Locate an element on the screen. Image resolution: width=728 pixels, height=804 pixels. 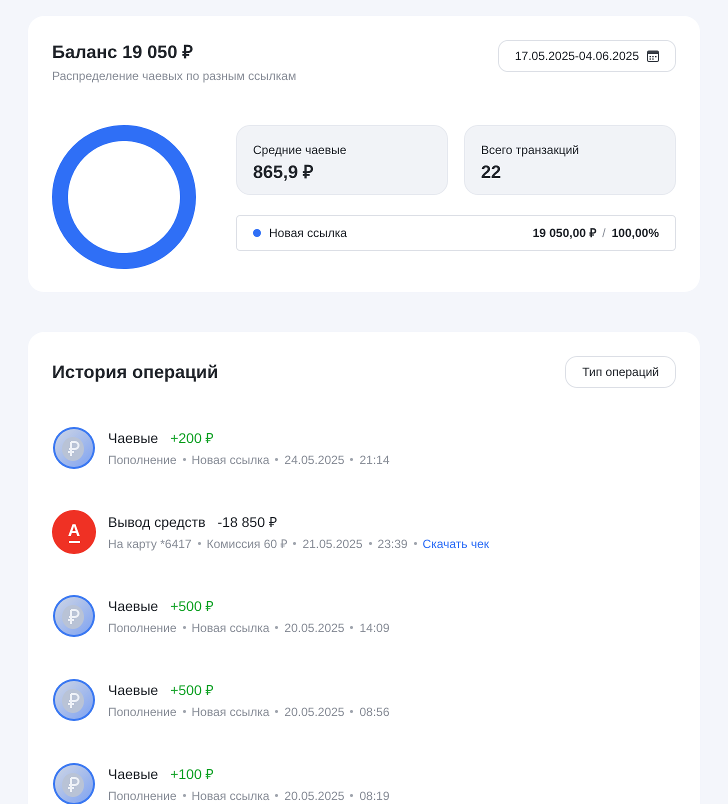
operation-type-button: Тип операций is located at coordinates (620, 372).